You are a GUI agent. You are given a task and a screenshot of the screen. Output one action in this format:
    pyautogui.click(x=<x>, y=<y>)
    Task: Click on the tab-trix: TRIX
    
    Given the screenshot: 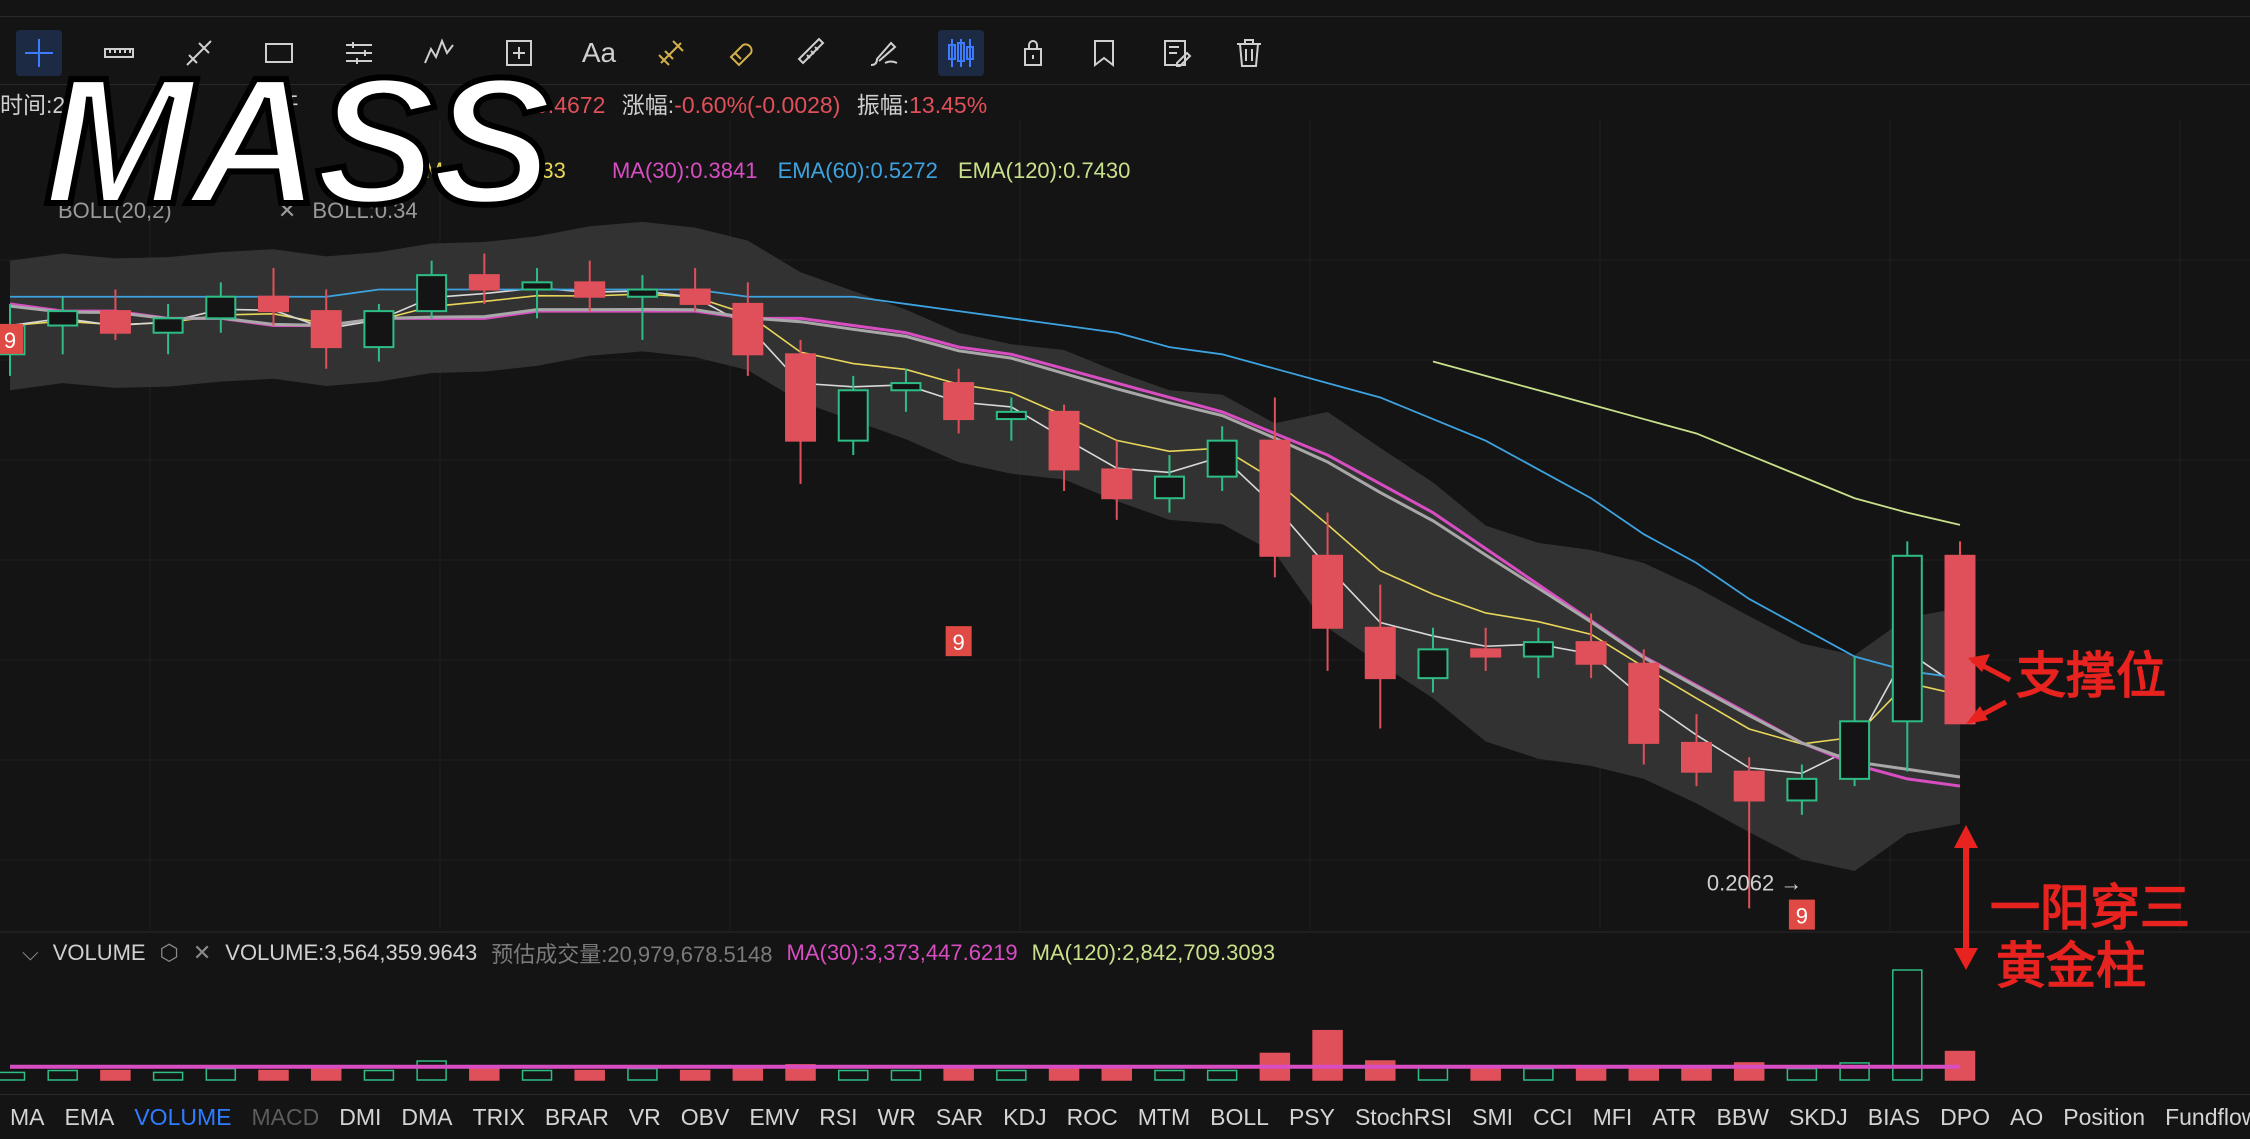 What is the action you would take?
    pyautogui.click(x=499, y=1117)
    